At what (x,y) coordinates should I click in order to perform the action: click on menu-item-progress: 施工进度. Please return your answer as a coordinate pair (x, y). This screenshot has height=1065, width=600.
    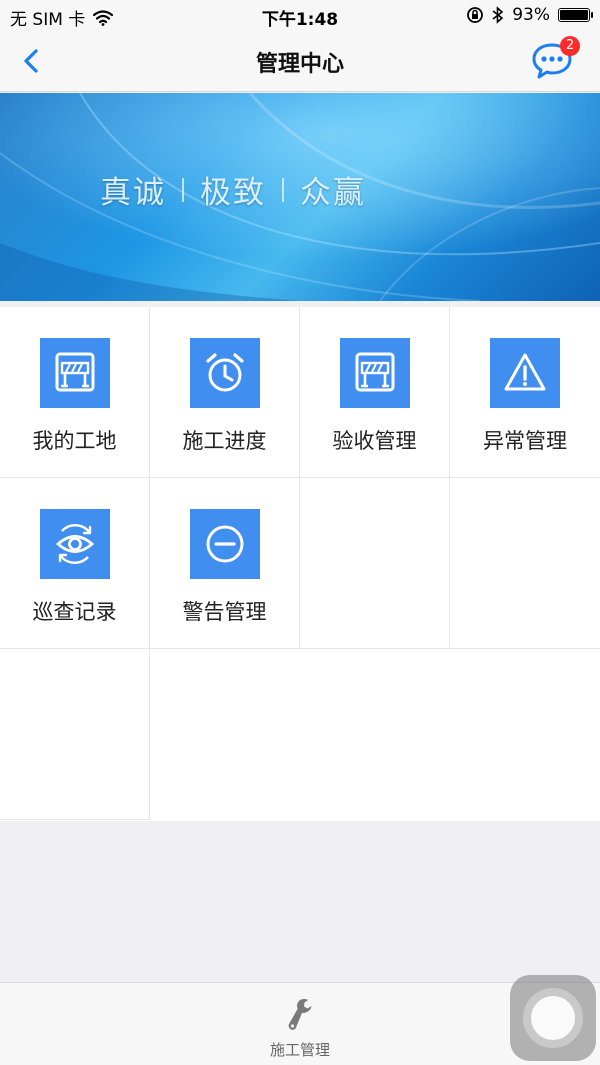
    Looking at the image, I should click on (225, 392).